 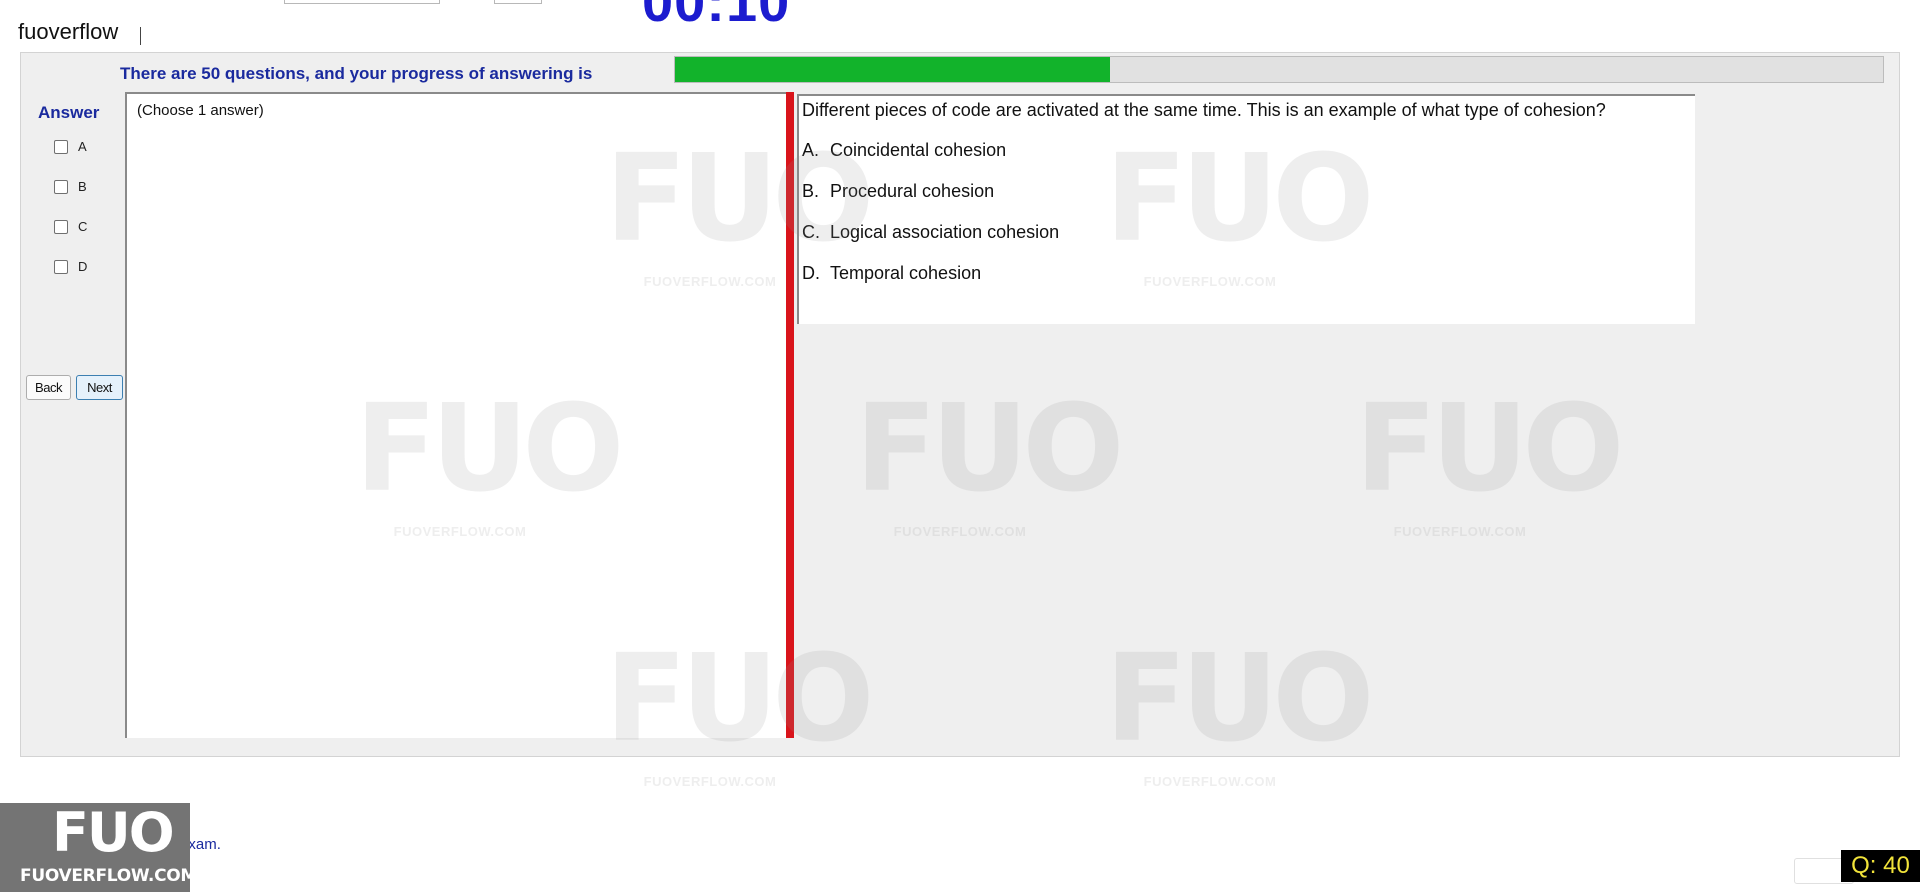 What do you see at coordinates (518, 2) in the screenshot?
I see `top-small-field` at bounding box center [518, 2].